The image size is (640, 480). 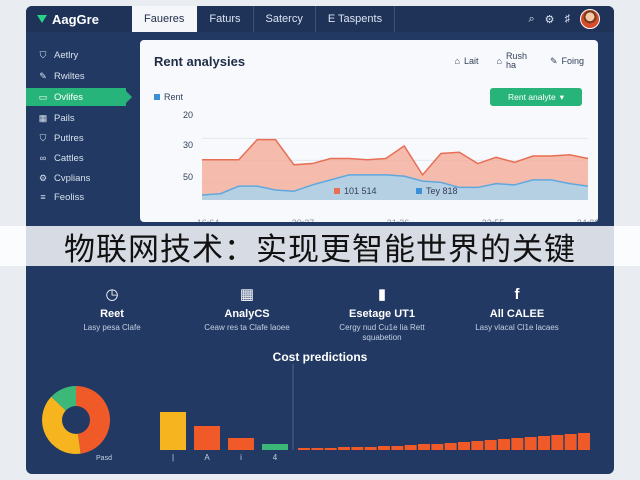 What do you see at coordinates (66, 55) in the screenshot?
I see `sidebar-item-label: Aetlry` at bounding box center [66, 55].